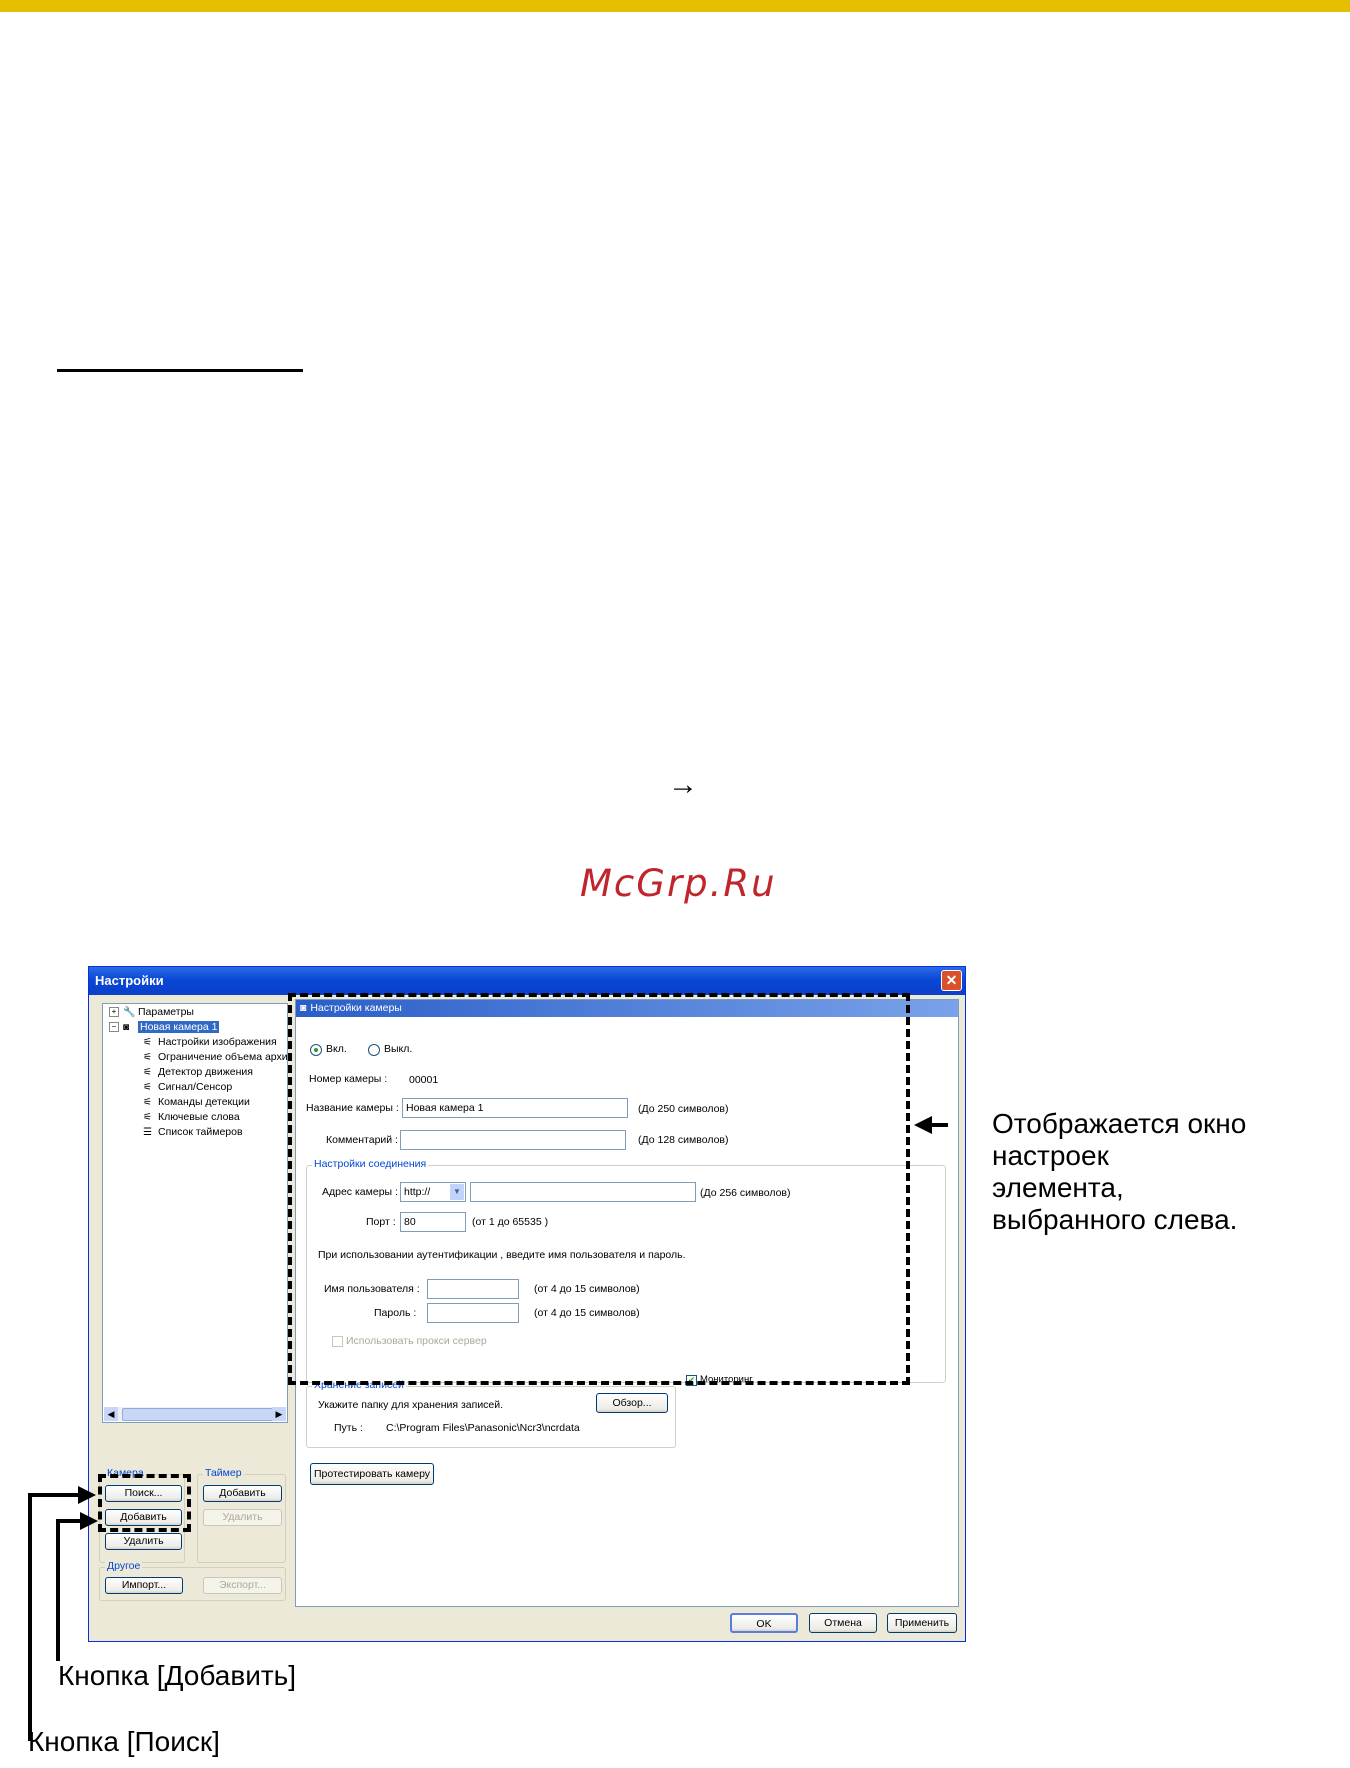  I want to click on watermark: McGrp.Ru, so click(678, 883).